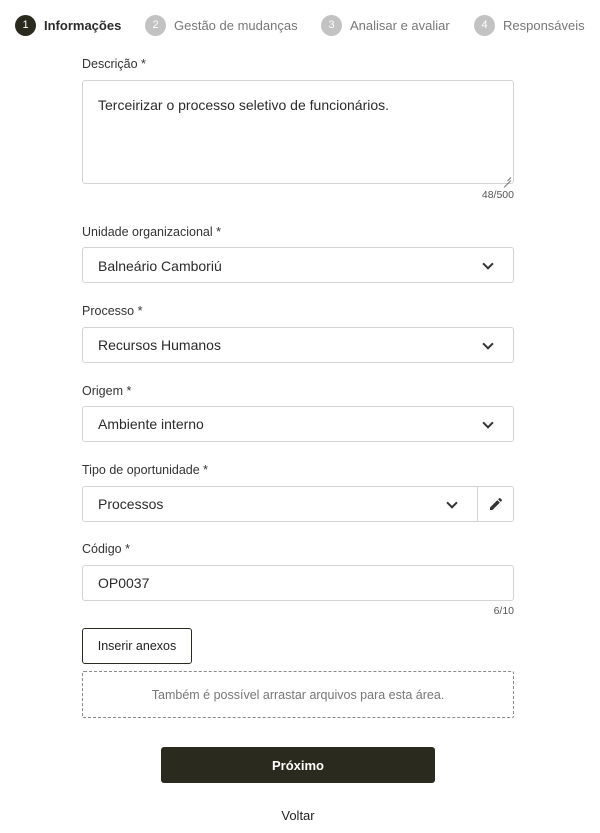 This screenshot has height=833, width=600. Describe the element at coordinates (112, 311) in the screenshot. I see `processo-label: Processo *` at that location.